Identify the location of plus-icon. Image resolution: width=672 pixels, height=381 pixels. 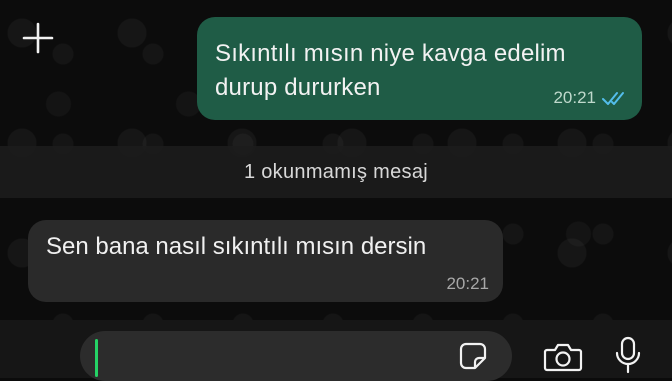
(38, 38).